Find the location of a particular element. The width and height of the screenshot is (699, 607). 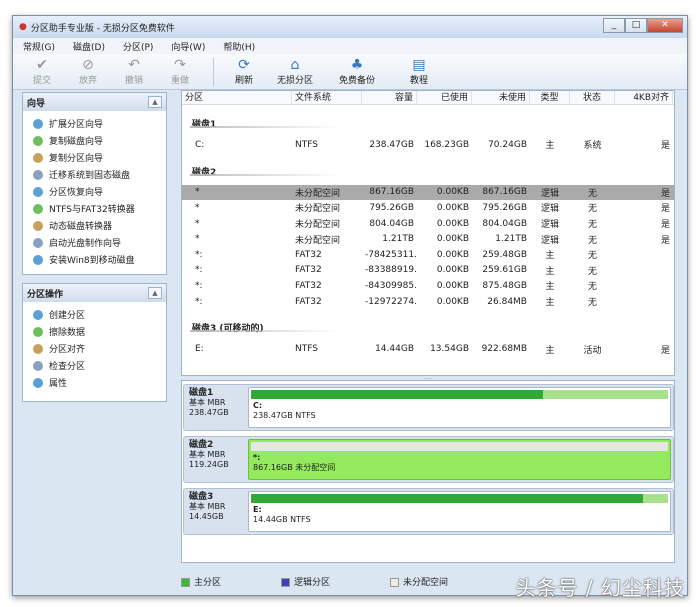

column-header: 已使用 is located at coordinates (444, 97).